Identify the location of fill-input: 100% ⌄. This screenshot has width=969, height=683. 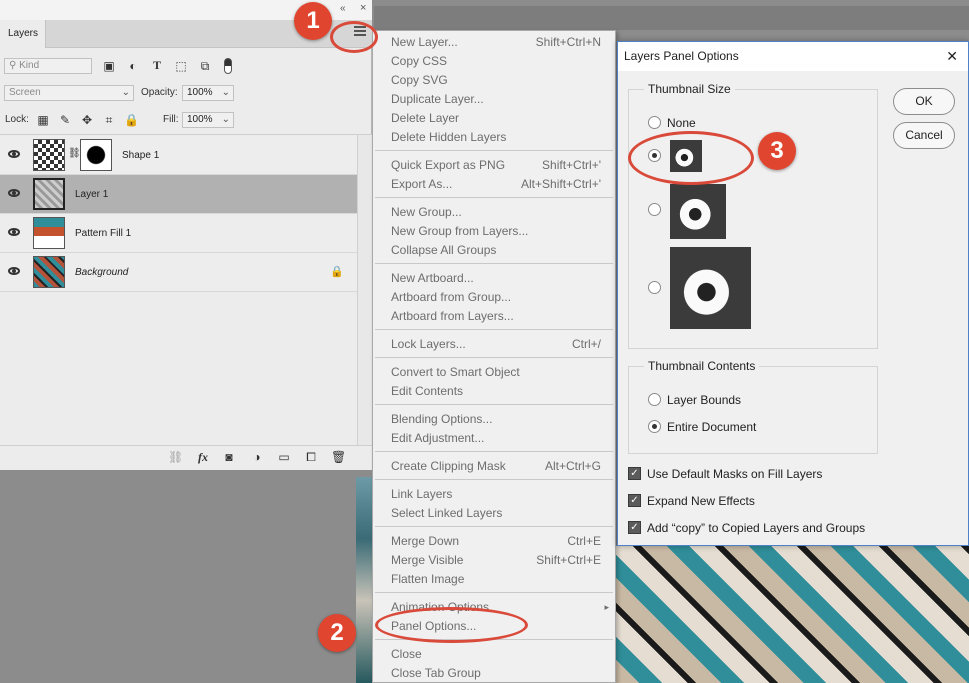
(208, 120).